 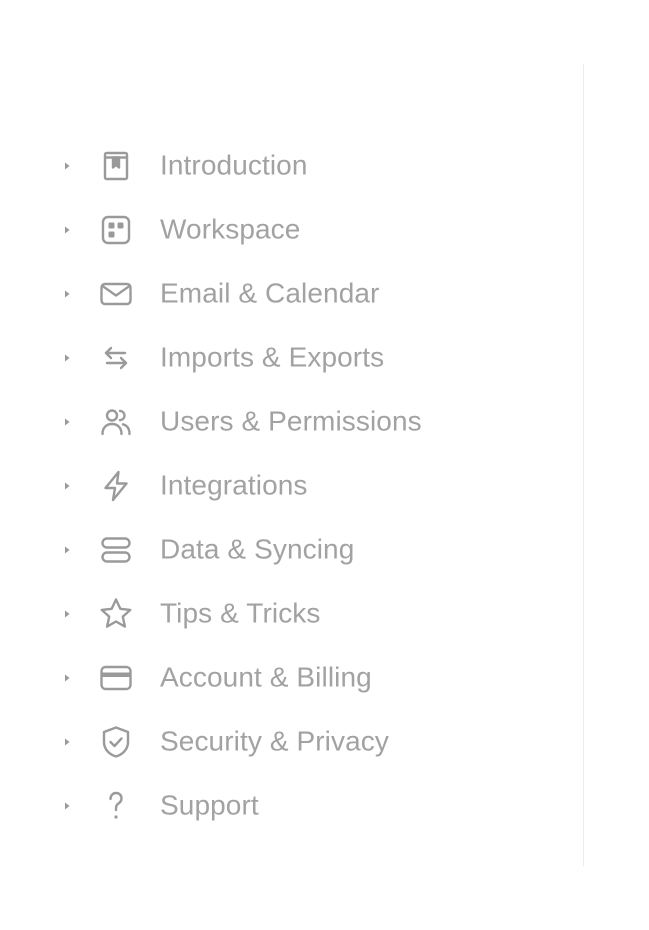 What do you see at coordinates (116, 230) in the screenshot?
I see `dashboard-grid-icon` at bounding box center [116, 230].